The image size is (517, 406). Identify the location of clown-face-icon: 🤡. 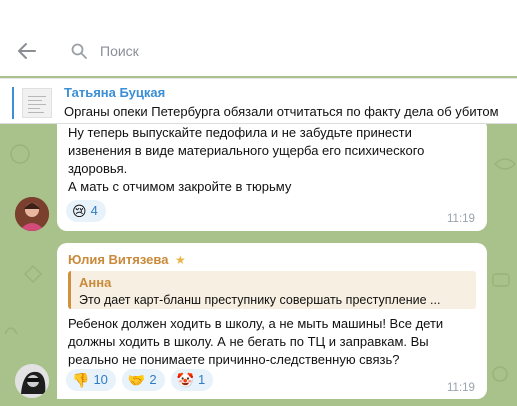
(185, 380).